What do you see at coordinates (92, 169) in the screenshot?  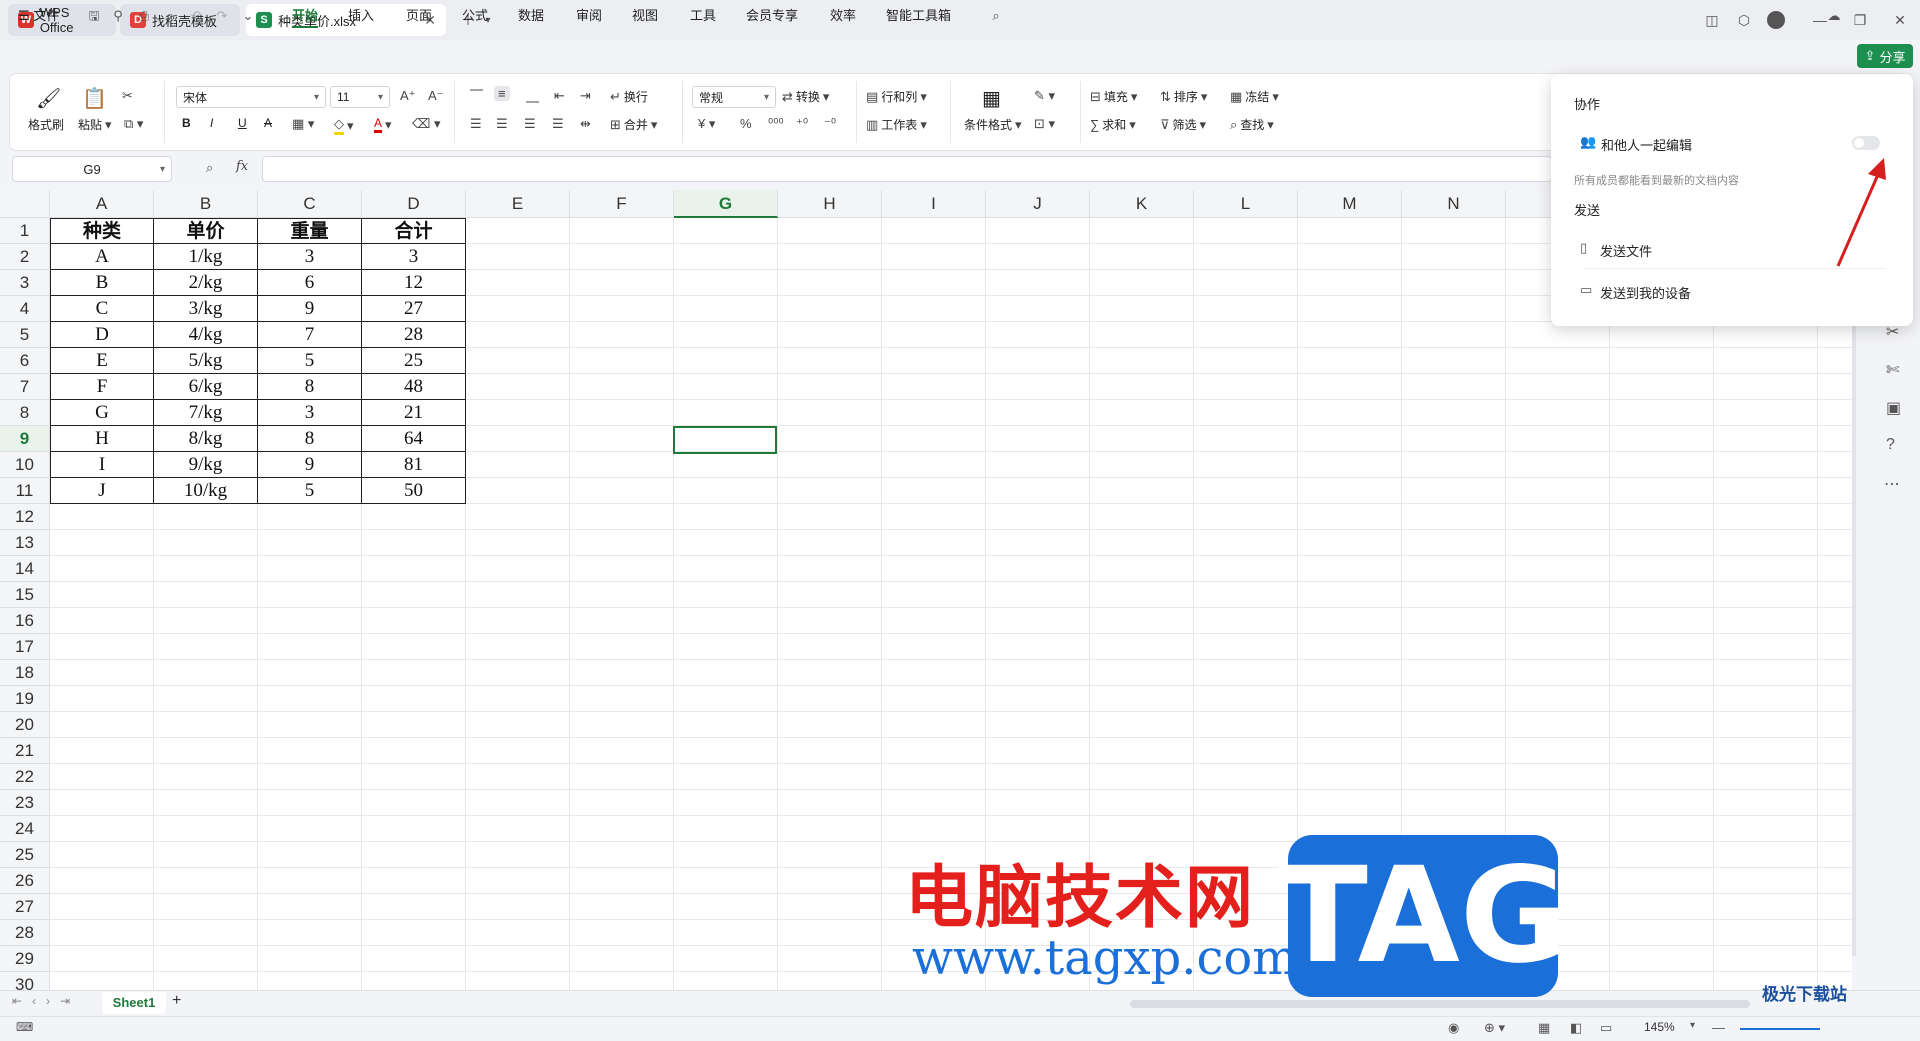 I see `name-box: G9 ▾` at bounding box center [92, 169].